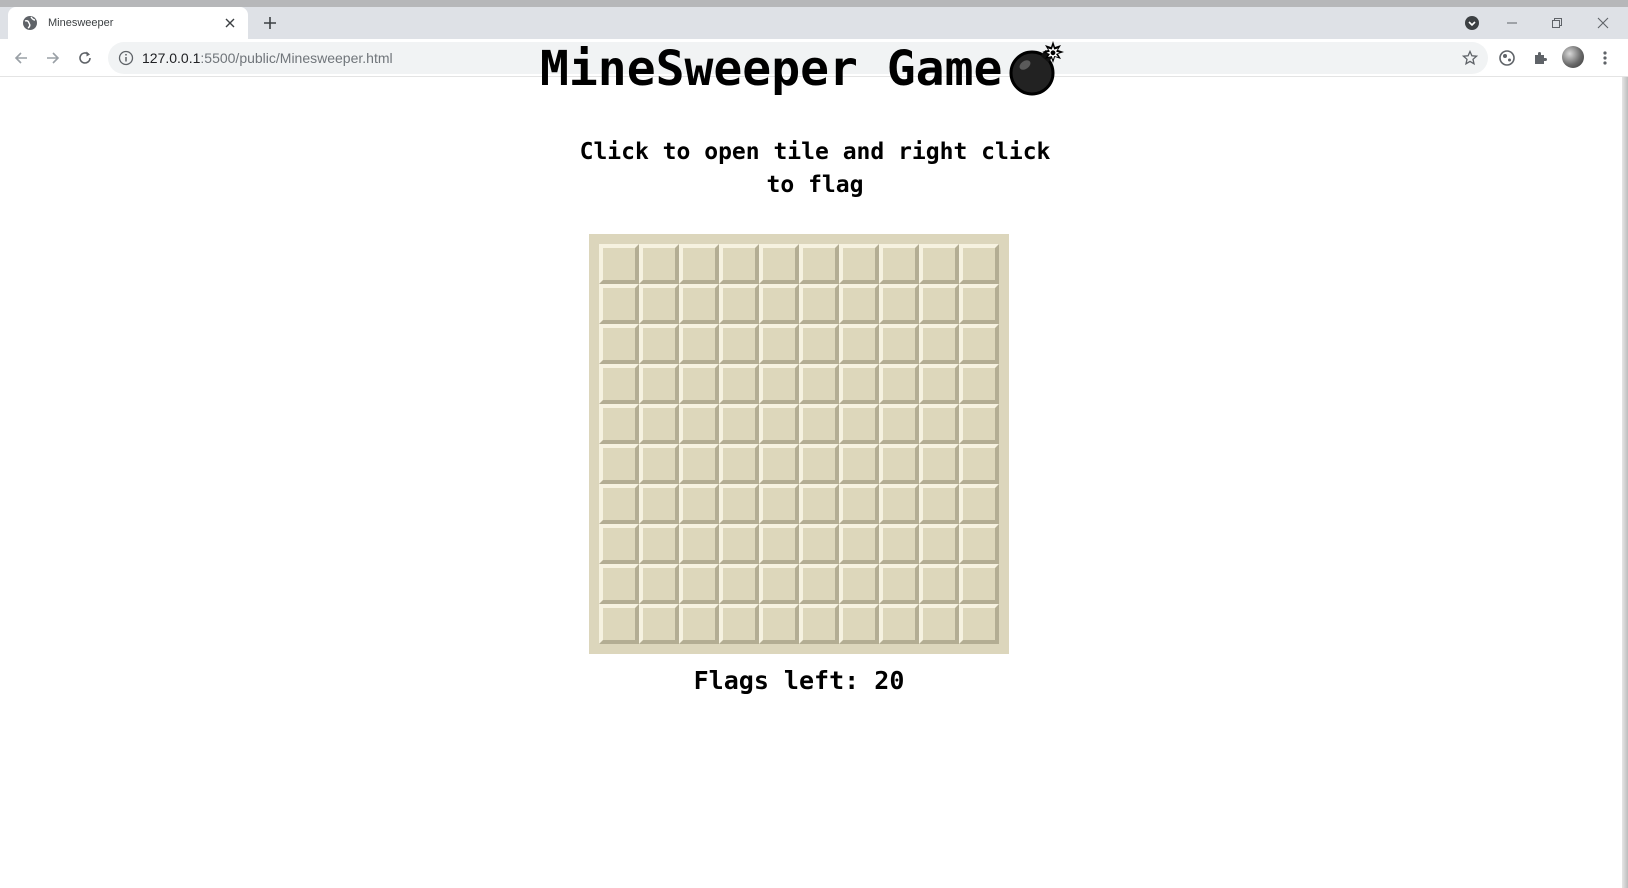 Image resolution: width=1628 pixels, height=888 pixels. Describe the element at coordinates (1557, 23) in the screenshot. I see `restore-button` at that location.